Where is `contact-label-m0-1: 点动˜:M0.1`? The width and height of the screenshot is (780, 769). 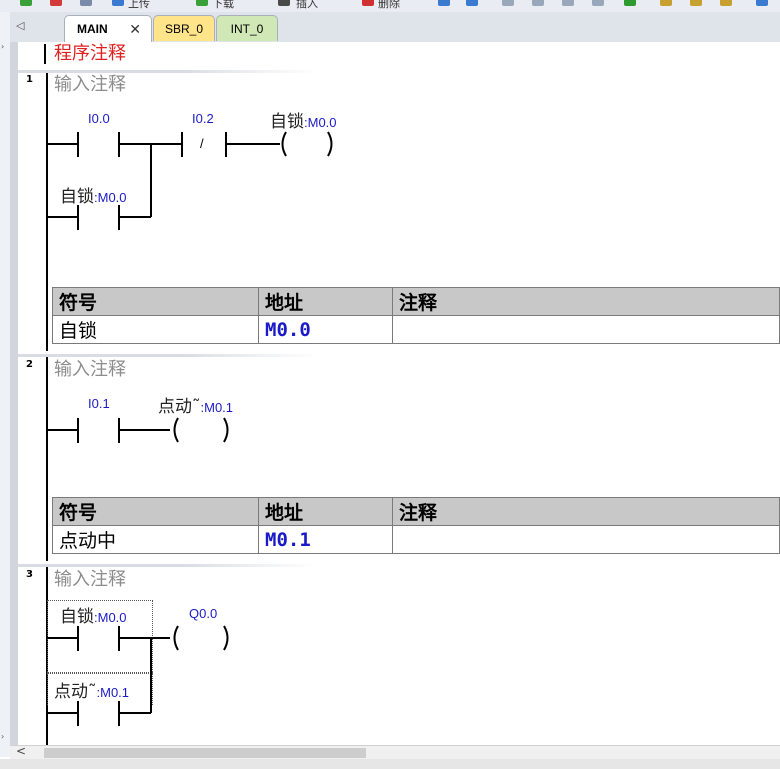 contact-label-m0-1: 点动˜:M0.1 is located at coordinates (91, 689).